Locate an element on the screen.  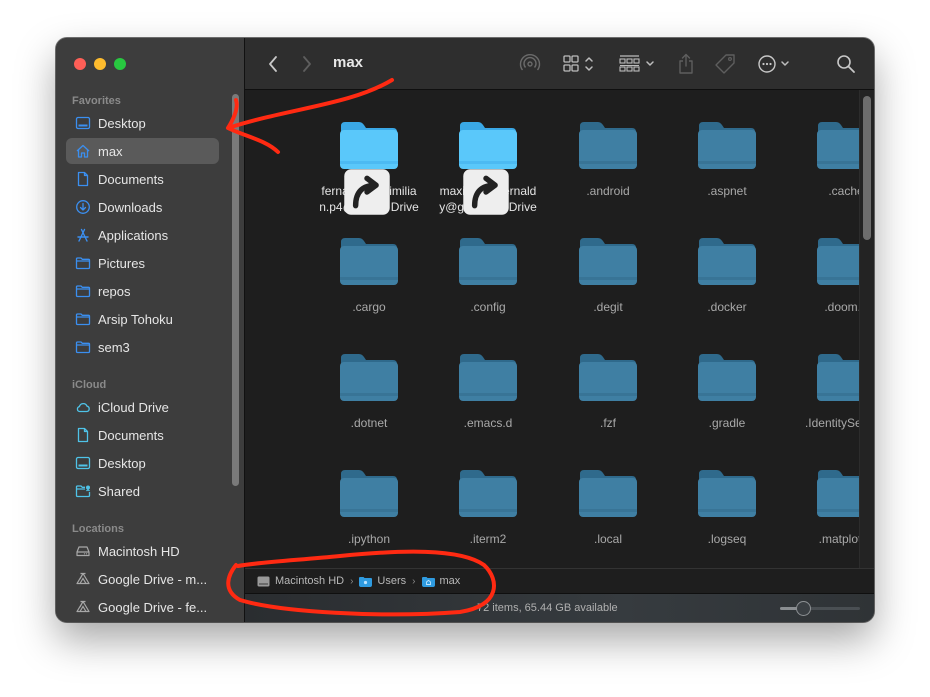
more-actions-icon is located at coordinates (773, 64).